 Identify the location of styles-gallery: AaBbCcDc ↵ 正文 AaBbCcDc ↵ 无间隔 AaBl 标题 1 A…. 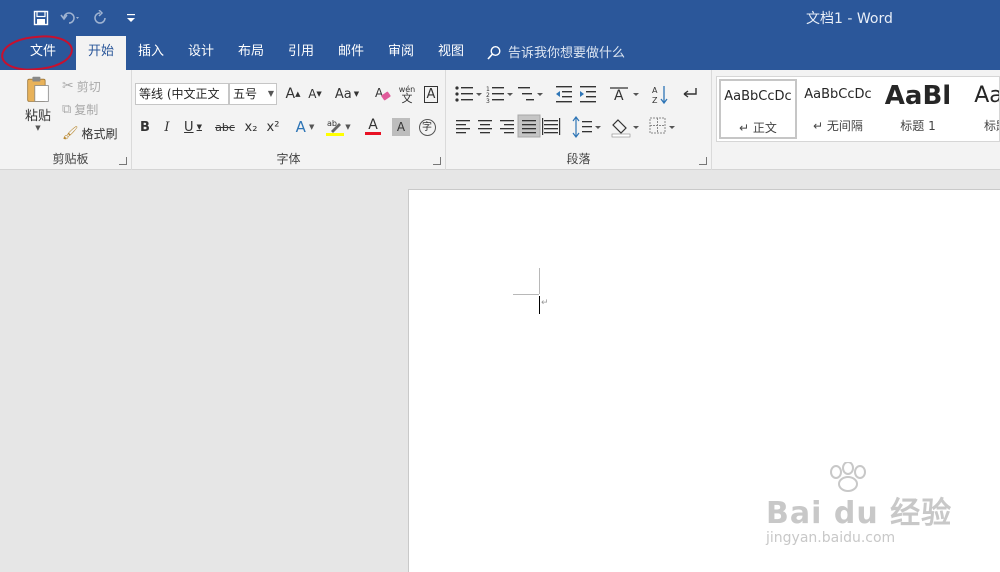
(858, 109).